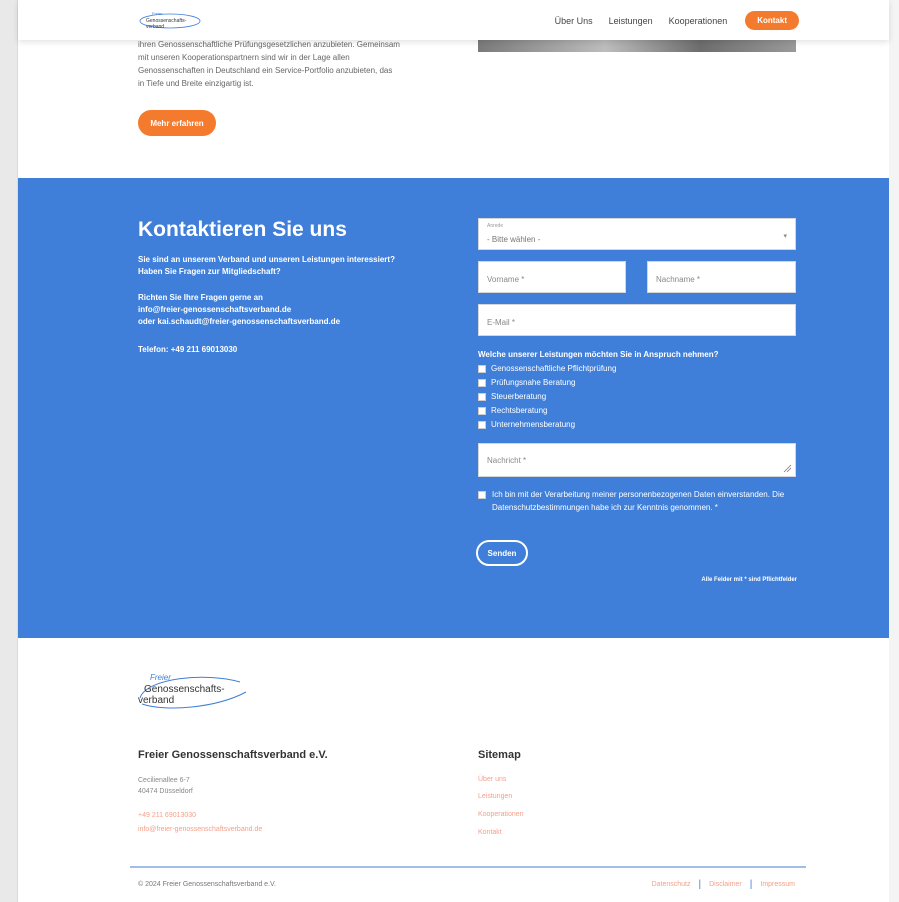  I want to click on email-input: E-Mail *, so click(637, 320).